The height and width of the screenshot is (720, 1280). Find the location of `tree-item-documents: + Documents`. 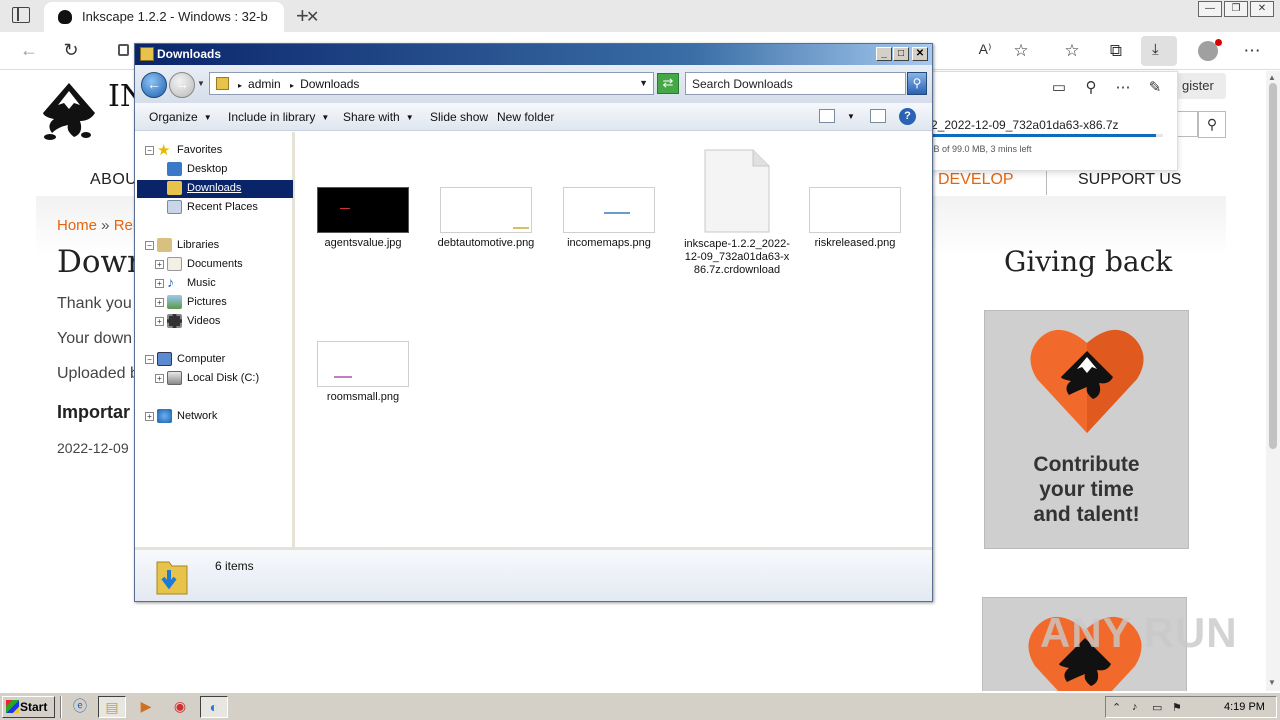

tree-item-documents: + Documents is located at coordinates (215, 265).